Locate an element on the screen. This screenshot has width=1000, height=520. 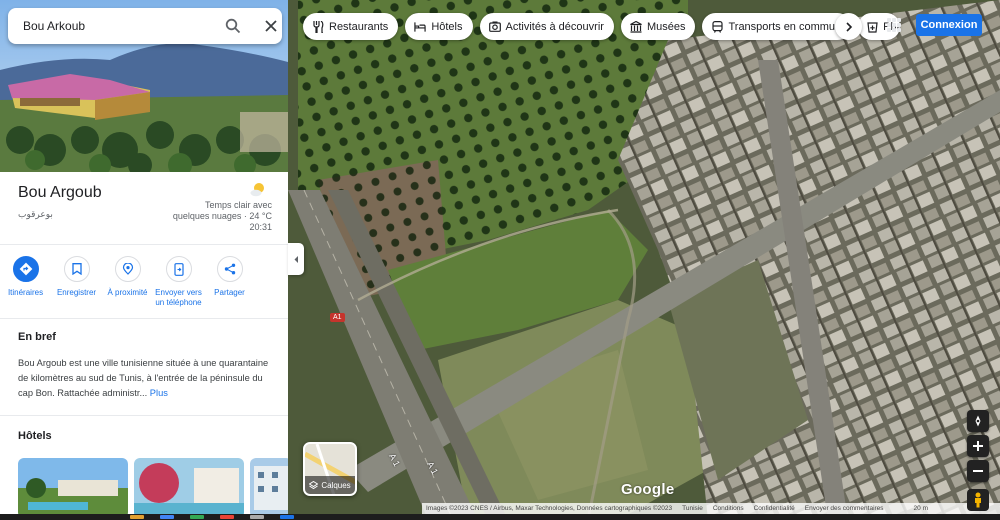
layers-label: Calques is located at coordinates (330, 485).